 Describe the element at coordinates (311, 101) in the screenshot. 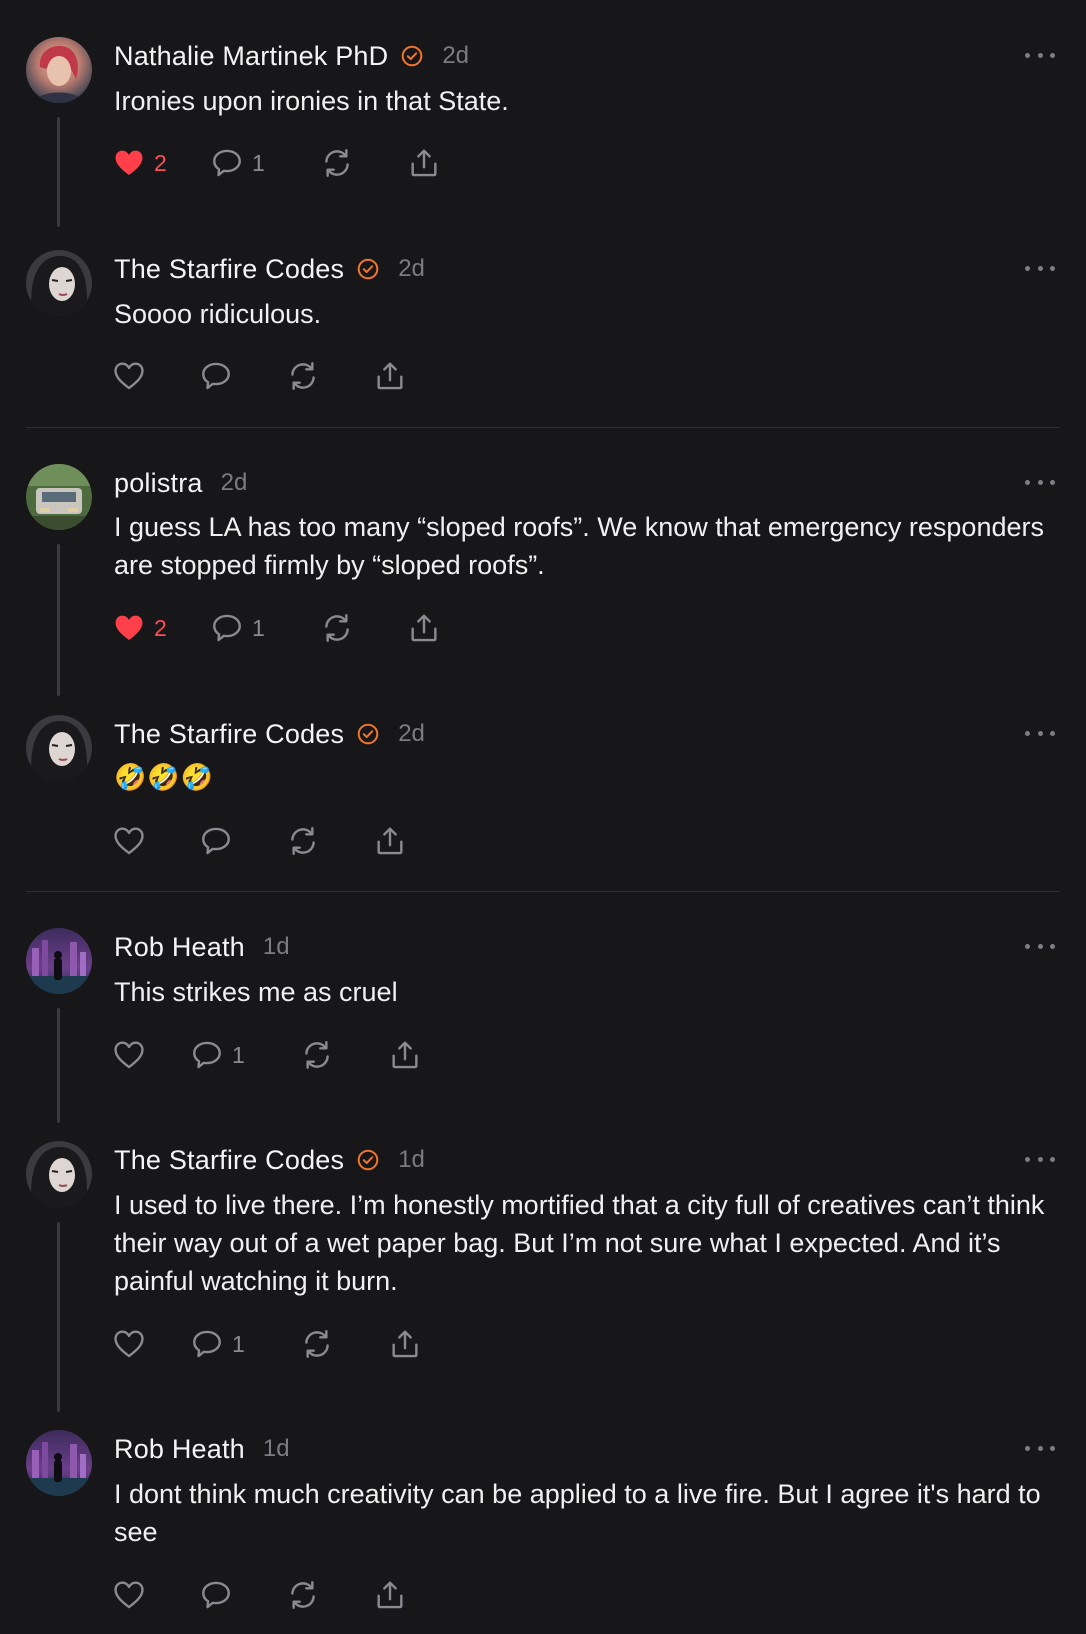

I see `post-text: Ironies upon ironies in that State.` at that location.